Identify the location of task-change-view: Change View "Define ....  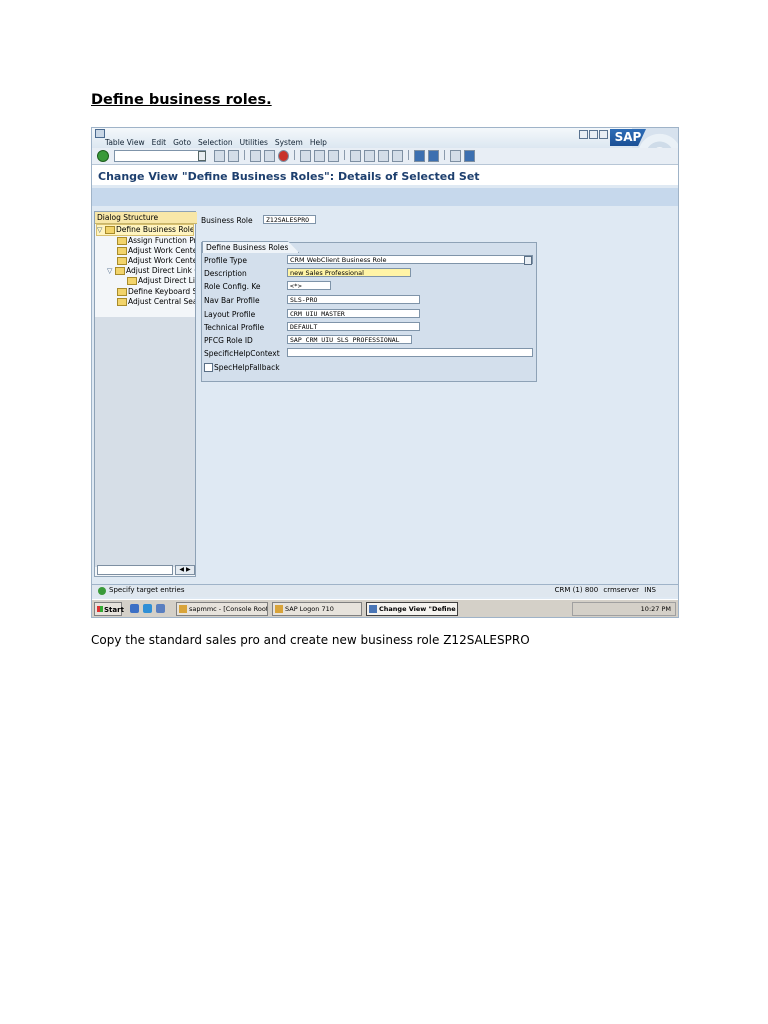
(412, 609).